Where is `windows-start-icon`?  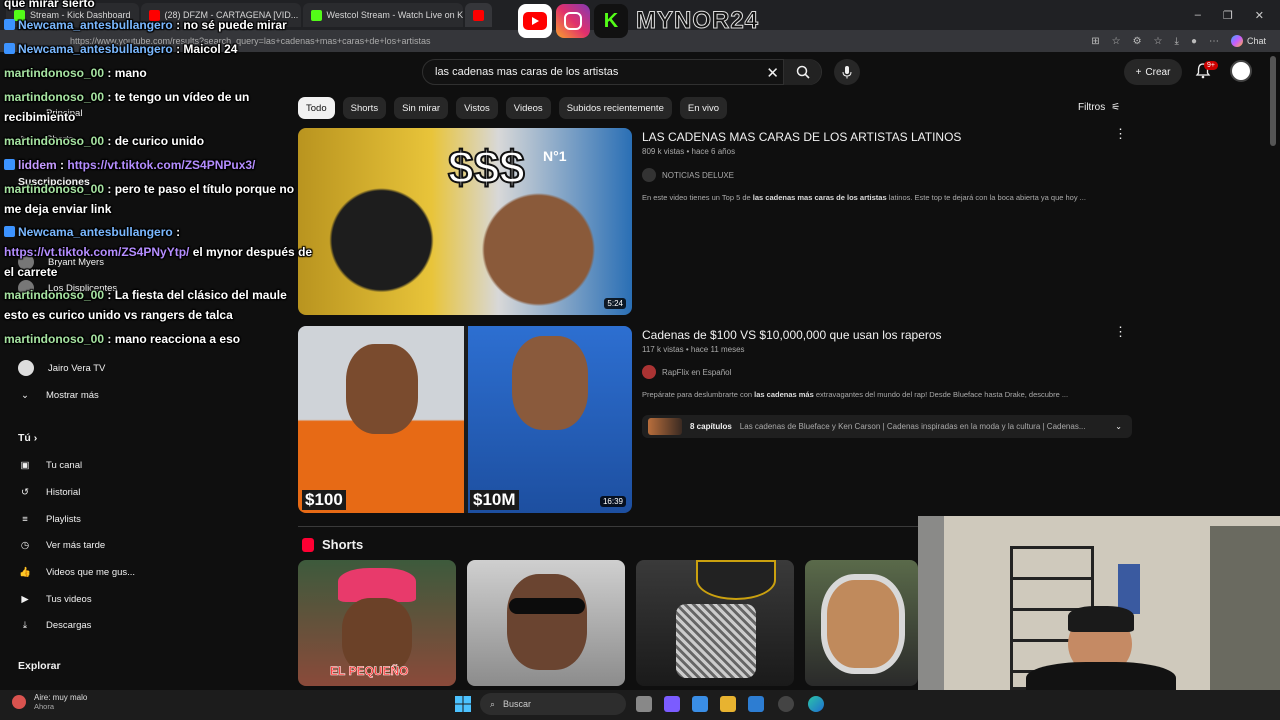
windows-start-icon is located at coordinates (463, 704).